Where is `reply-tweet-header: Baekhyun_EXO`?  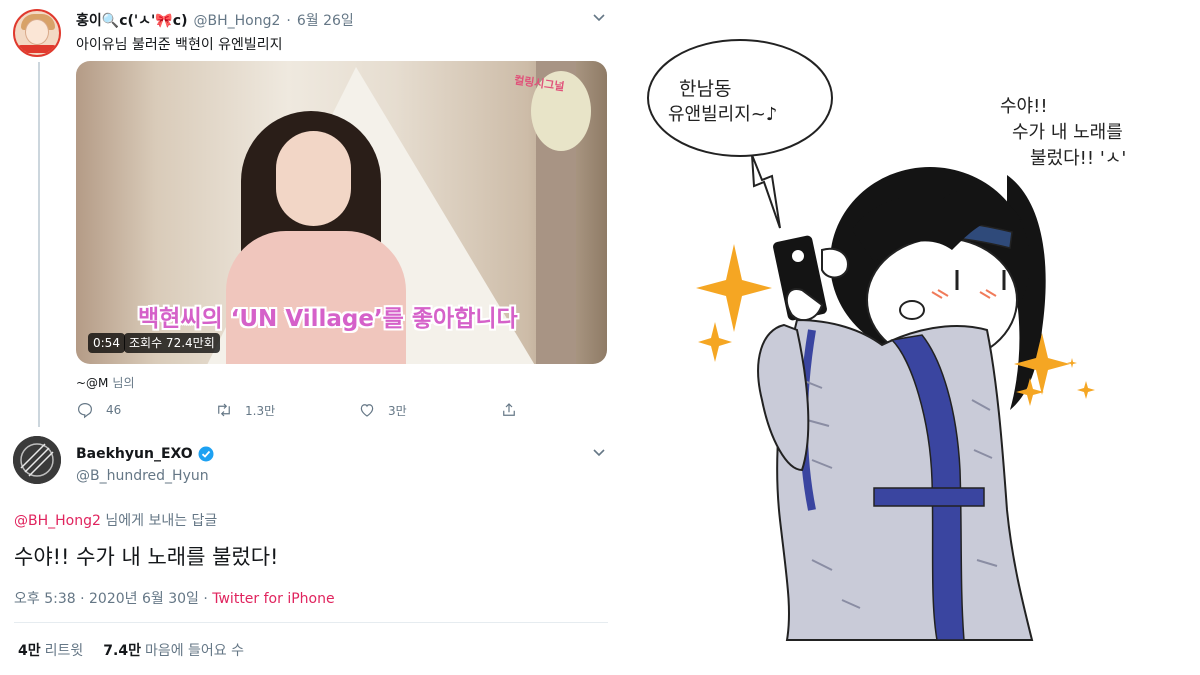
reply-tweet-header: Baekhyun_EXO is located at coordinates (145, 454).